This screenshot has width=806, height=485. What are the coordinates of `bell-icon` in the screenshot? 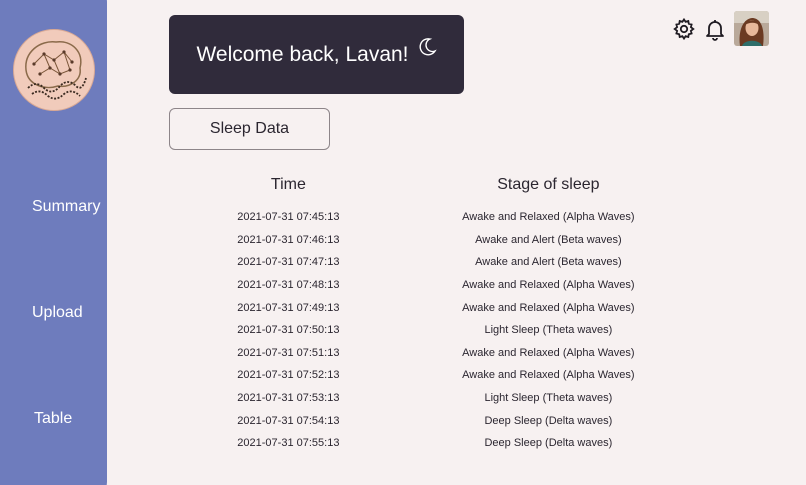 It's located at (715, 29).